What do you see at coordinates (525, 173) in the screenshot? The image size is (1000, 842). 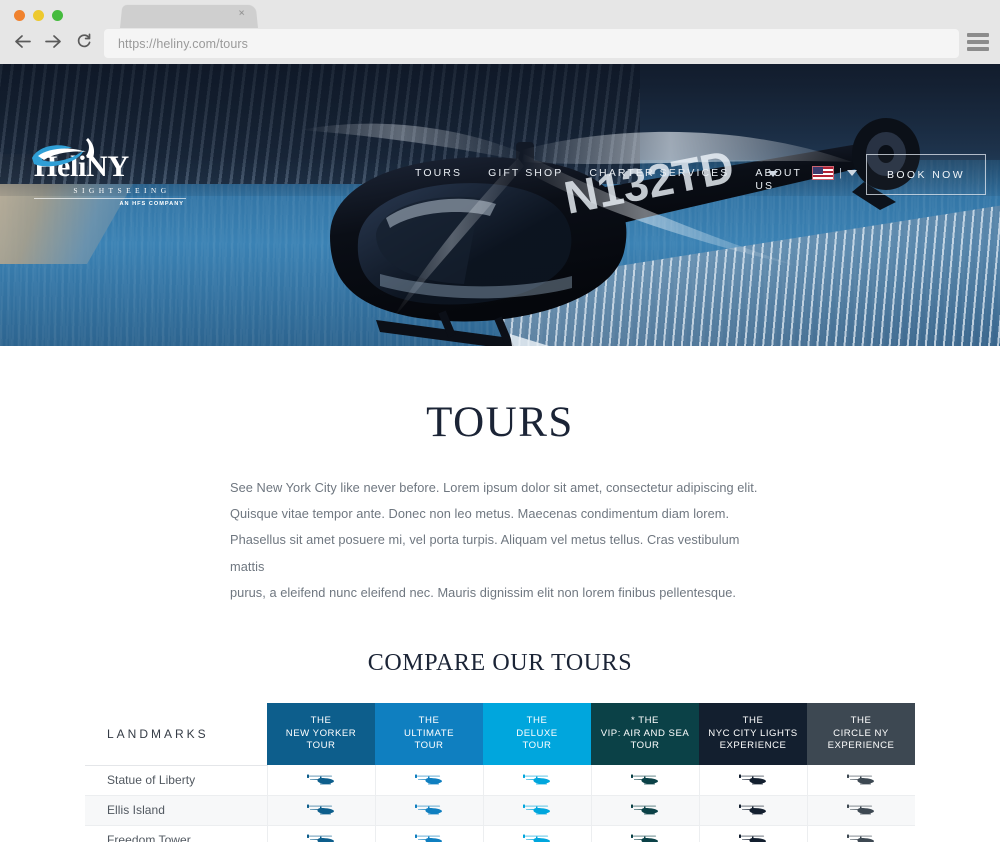 I see `nav-item-gift-shop: GIFT SHOP` at bounding box center [525, 173].